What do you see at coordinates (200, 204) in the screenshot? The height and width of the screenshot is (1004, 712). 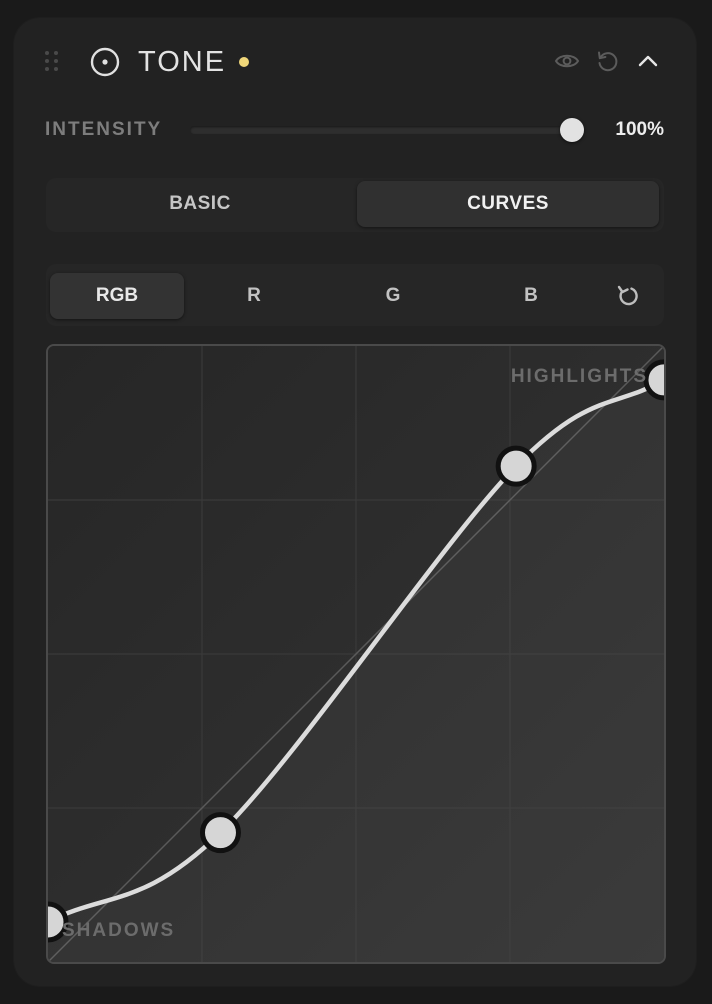 I see `tab-basic: BASIC` at bounding box center [200, 204].